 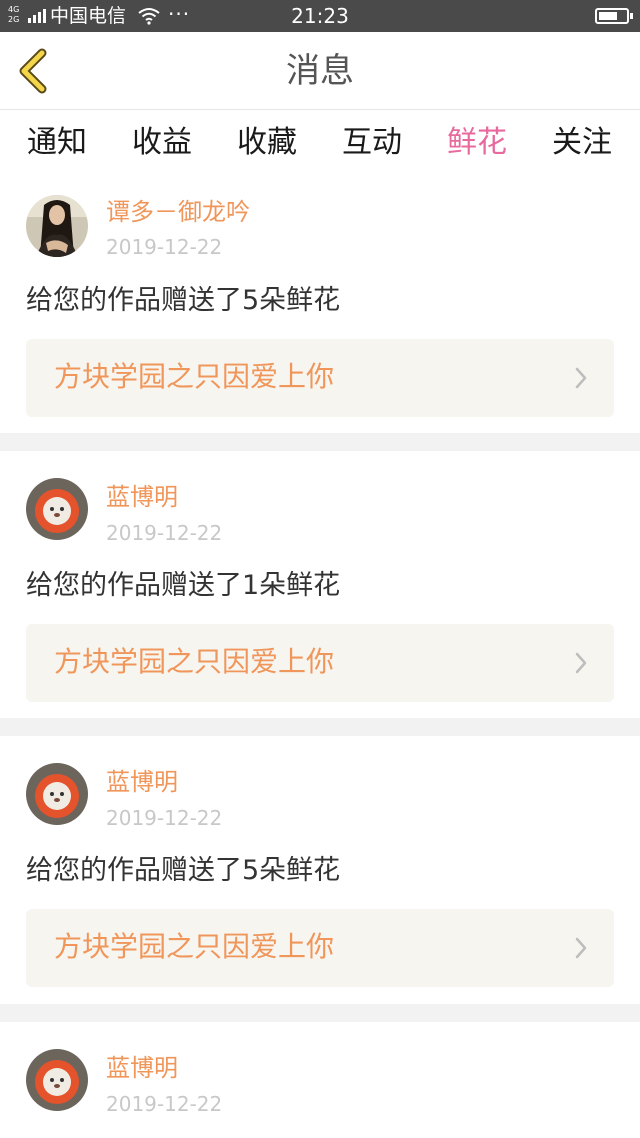 I want to click on tab-notify: 通知, so click(x=57, y=151).